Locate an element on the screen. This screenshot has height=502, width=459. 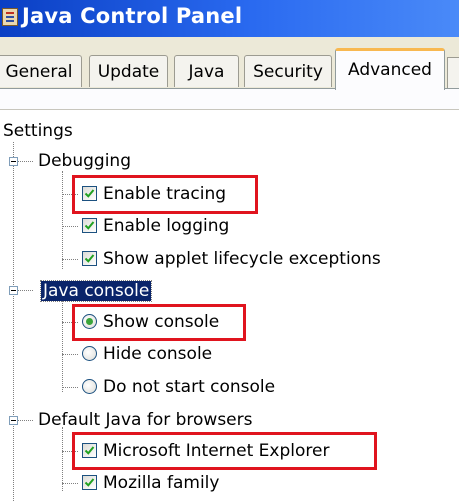
tree-root-settings: Settings is located at coordinates (38, 131).